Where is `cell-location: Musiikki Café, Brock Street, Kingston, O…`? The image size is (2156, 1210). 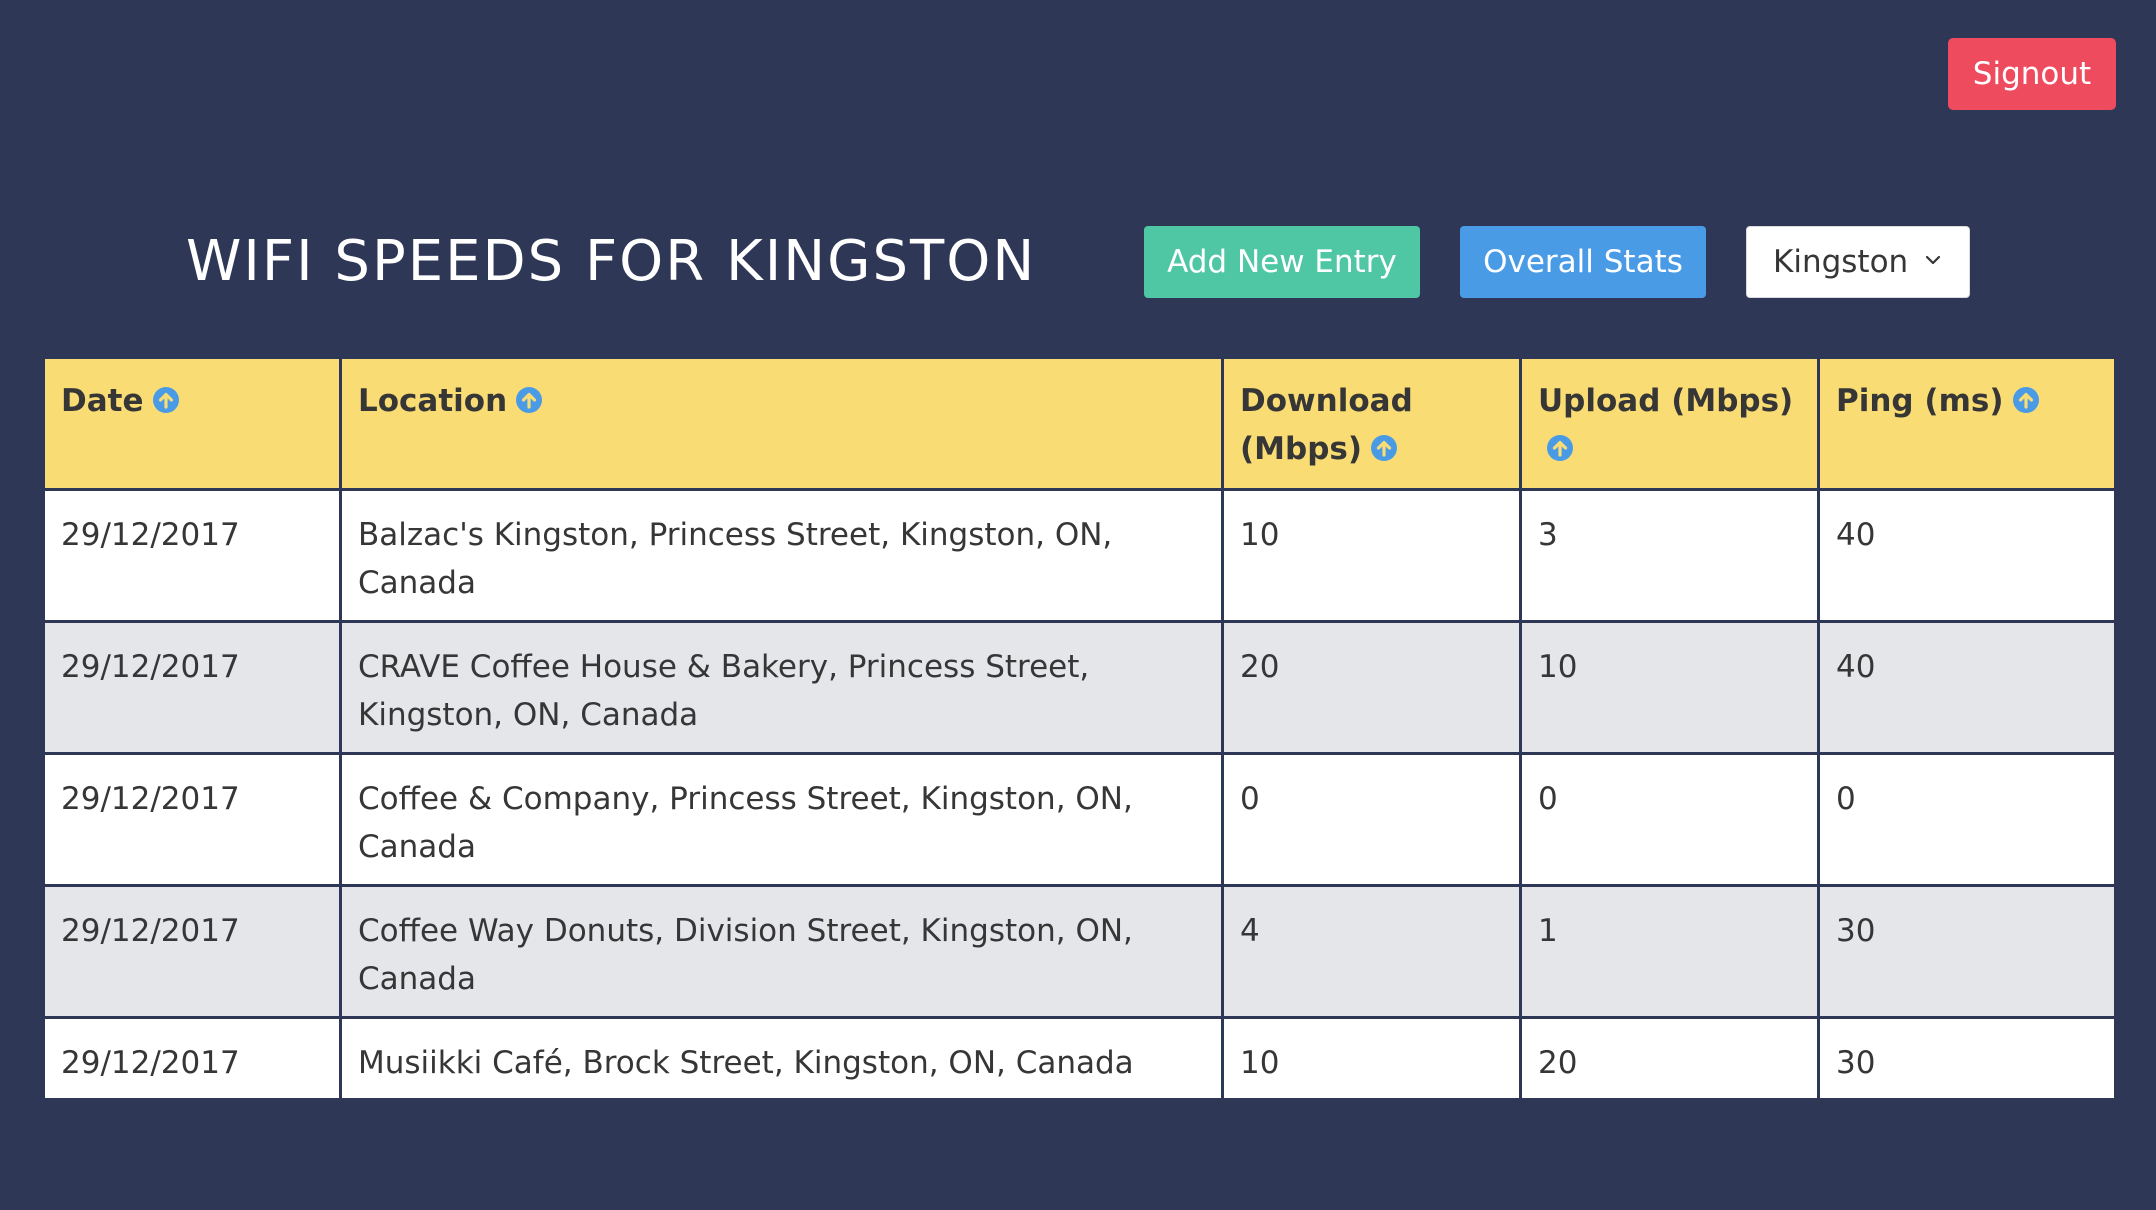
cell-location: Musiikki Café, Brock Street, Kingston, O… is located at coordinates (781, 1058).